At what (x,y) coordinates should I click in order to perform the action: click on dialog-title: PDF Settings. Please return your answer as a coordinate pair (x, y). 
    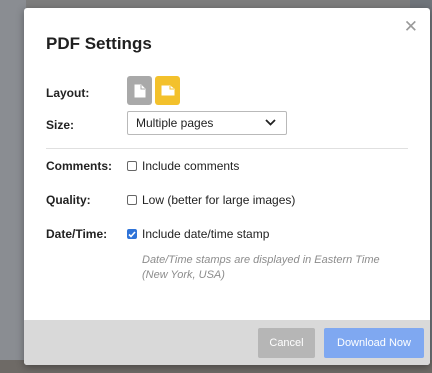
    Looking at the image, I should click on (99, 43).